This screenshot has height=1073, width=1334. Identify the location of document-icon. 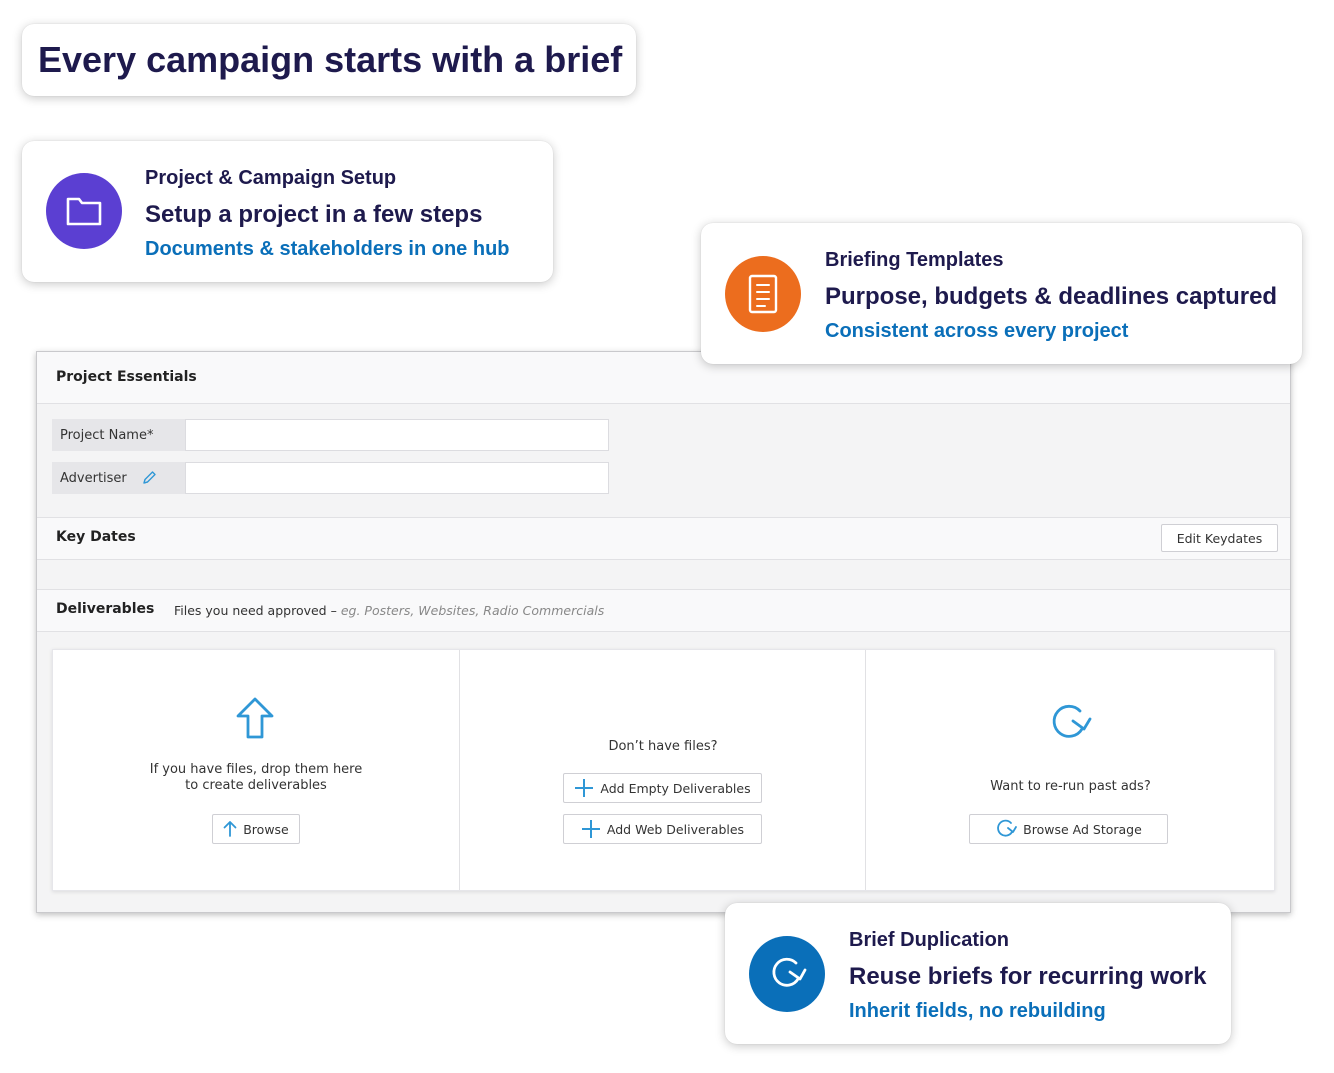
(763, 294).